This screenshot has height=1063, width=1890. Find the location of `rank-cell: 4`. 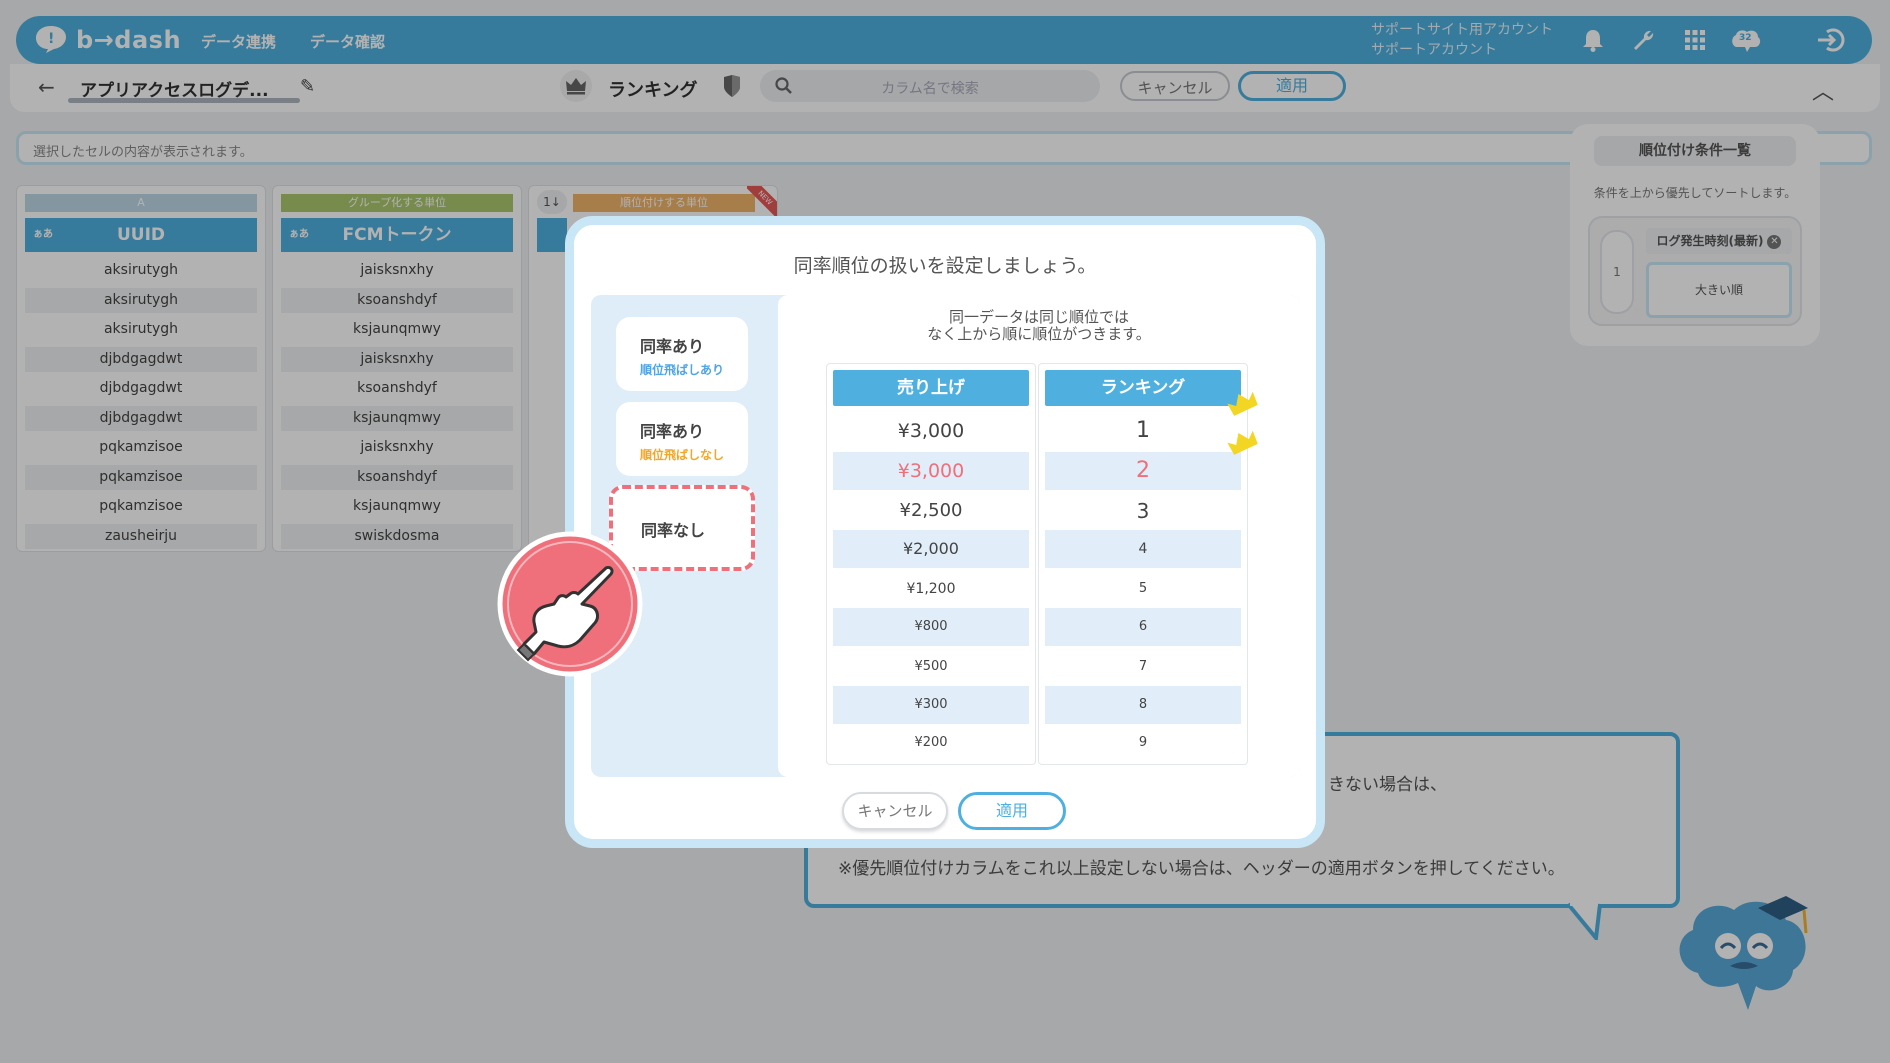

rank-cell: 4 is located at coordinates (1143, 549).